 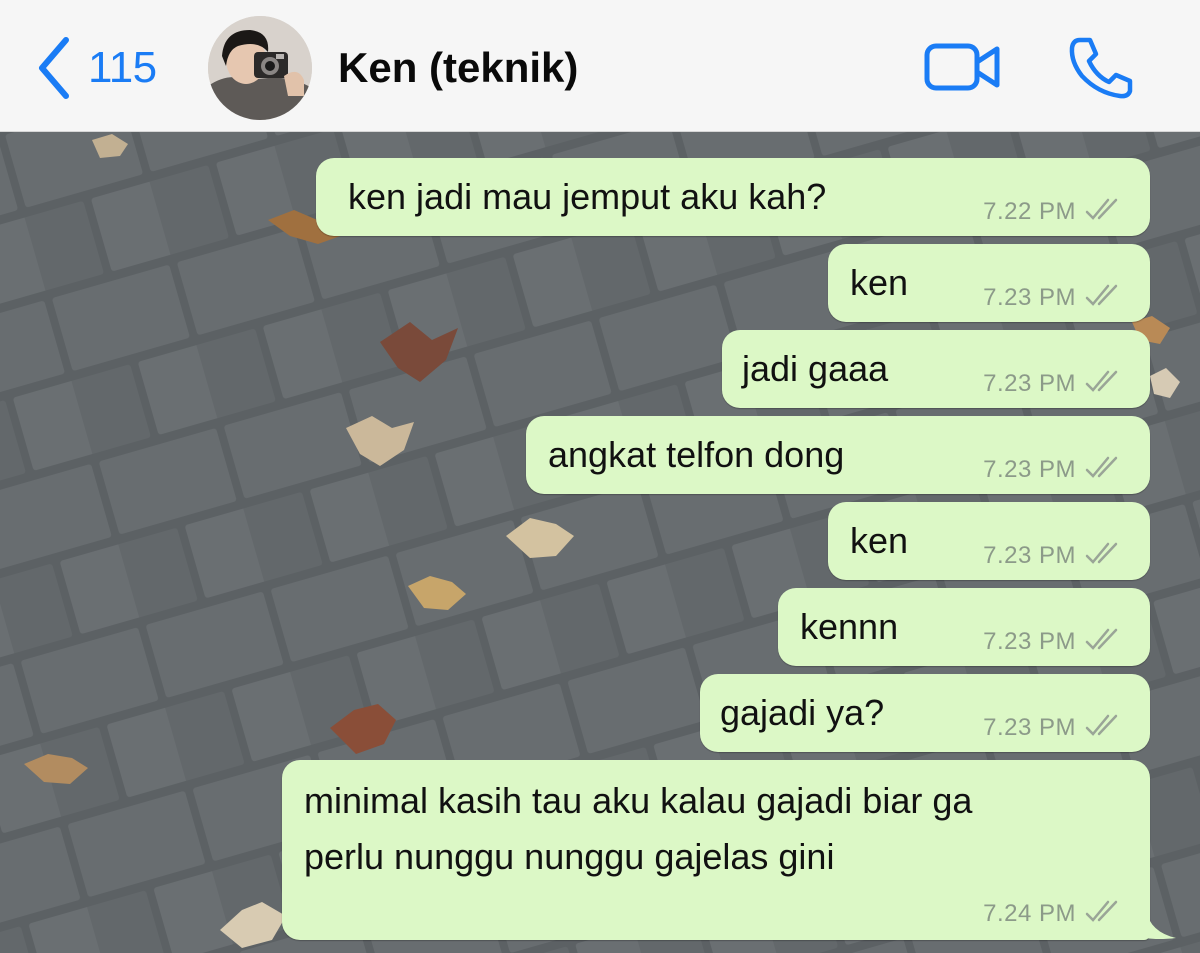 I want to click on message-text-line2: perlu nunggu nunggu gajelas gini, so click(x=569, y=856).